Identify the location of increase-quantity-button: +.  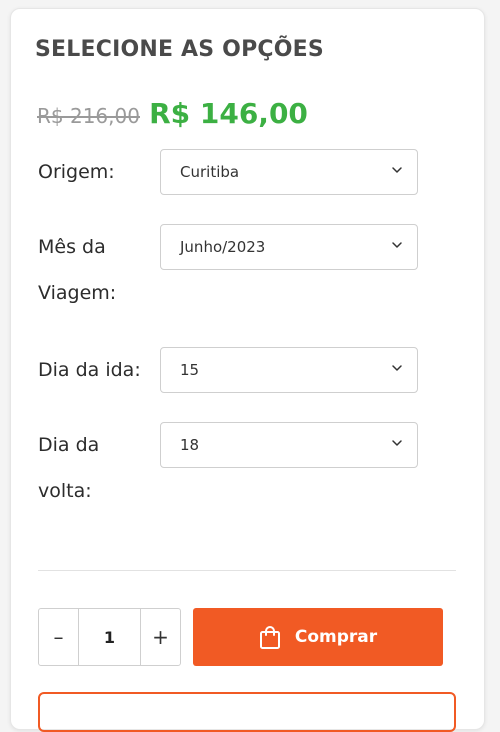
(160, 637).